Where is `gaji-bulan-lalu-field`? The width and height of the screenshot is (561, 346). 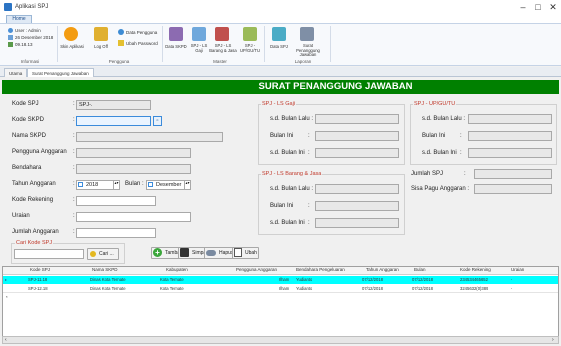 gaji-bulan-lalu-field is located at coordinates (357, 119).